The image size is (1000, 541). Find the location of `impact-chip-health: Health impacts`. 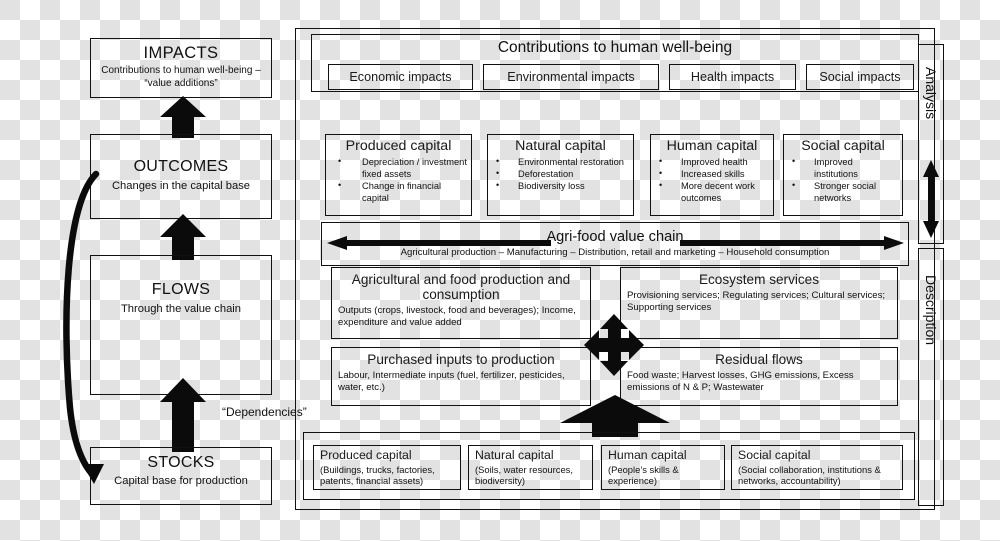

impact-chip-health: Health impacts is located at coordinates (732, 77).